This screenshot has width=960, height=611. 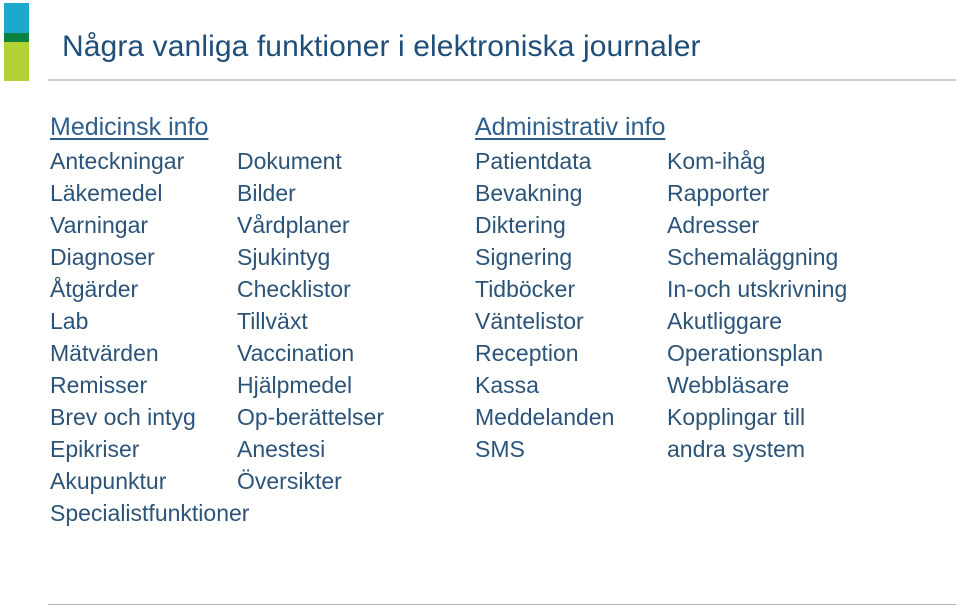 I want to click on list-item: Rapporter, so click(x=718, y=193).